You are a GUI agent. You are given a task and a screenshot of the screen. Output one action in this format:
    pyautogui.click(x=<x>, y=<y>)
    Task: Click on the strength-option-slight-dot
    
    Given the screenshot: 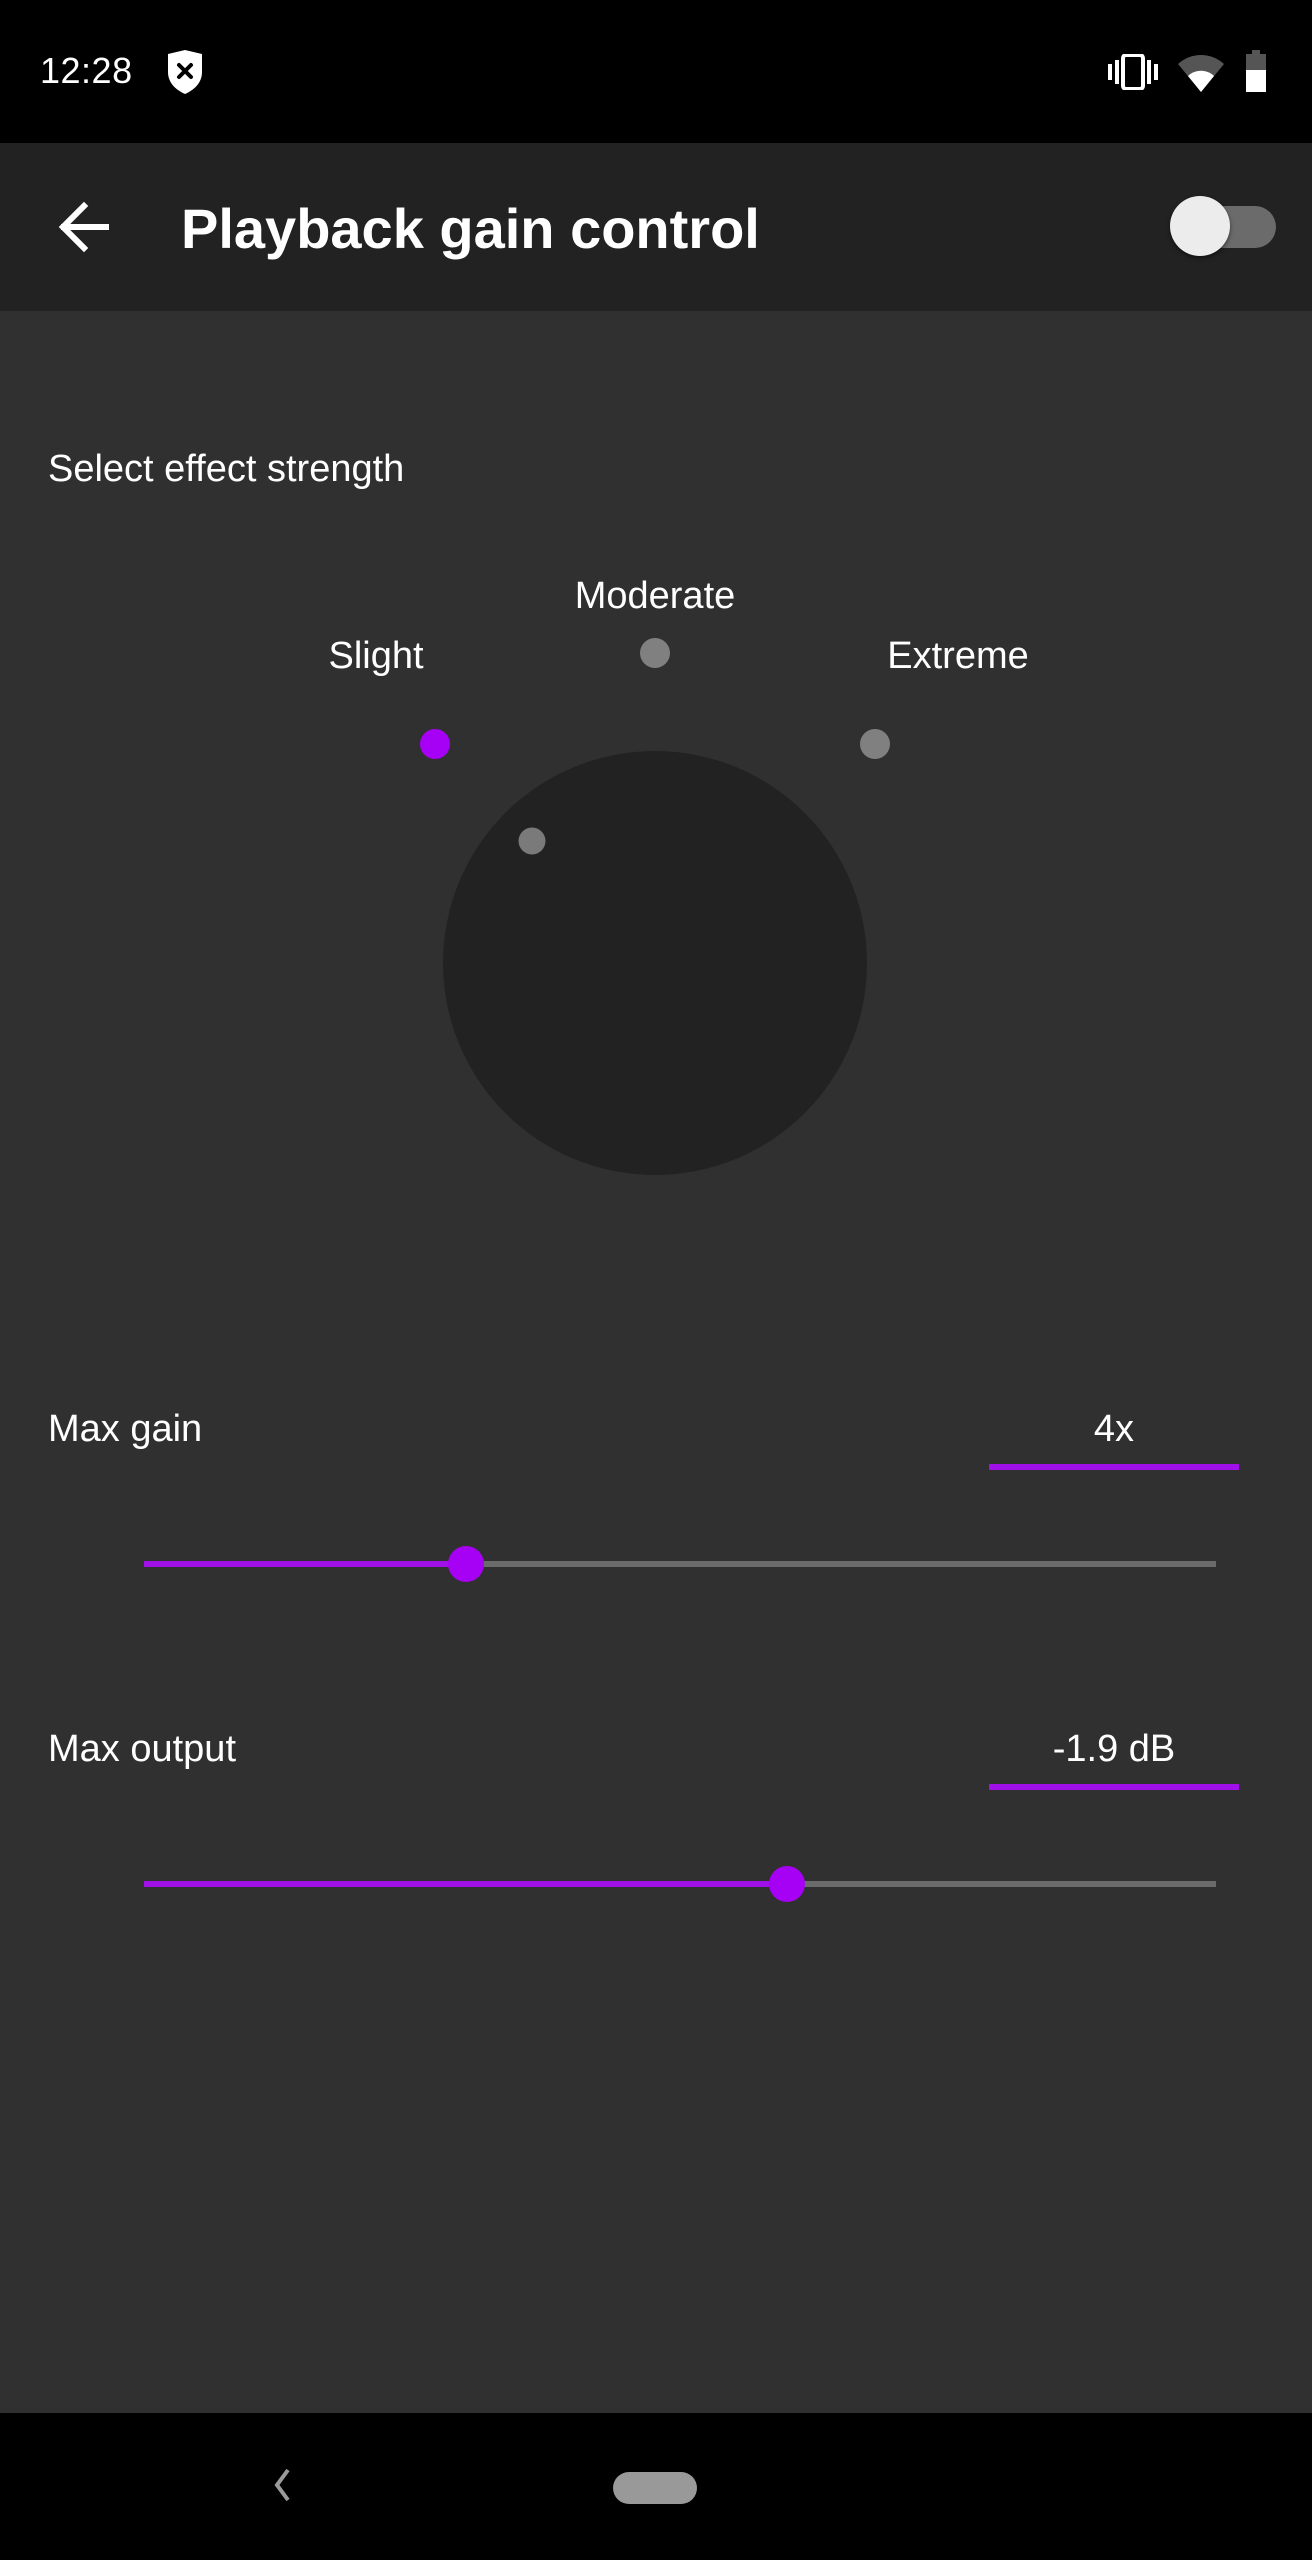 What is the action you would take?
    pyautogui.click(x=435, y=744)
    